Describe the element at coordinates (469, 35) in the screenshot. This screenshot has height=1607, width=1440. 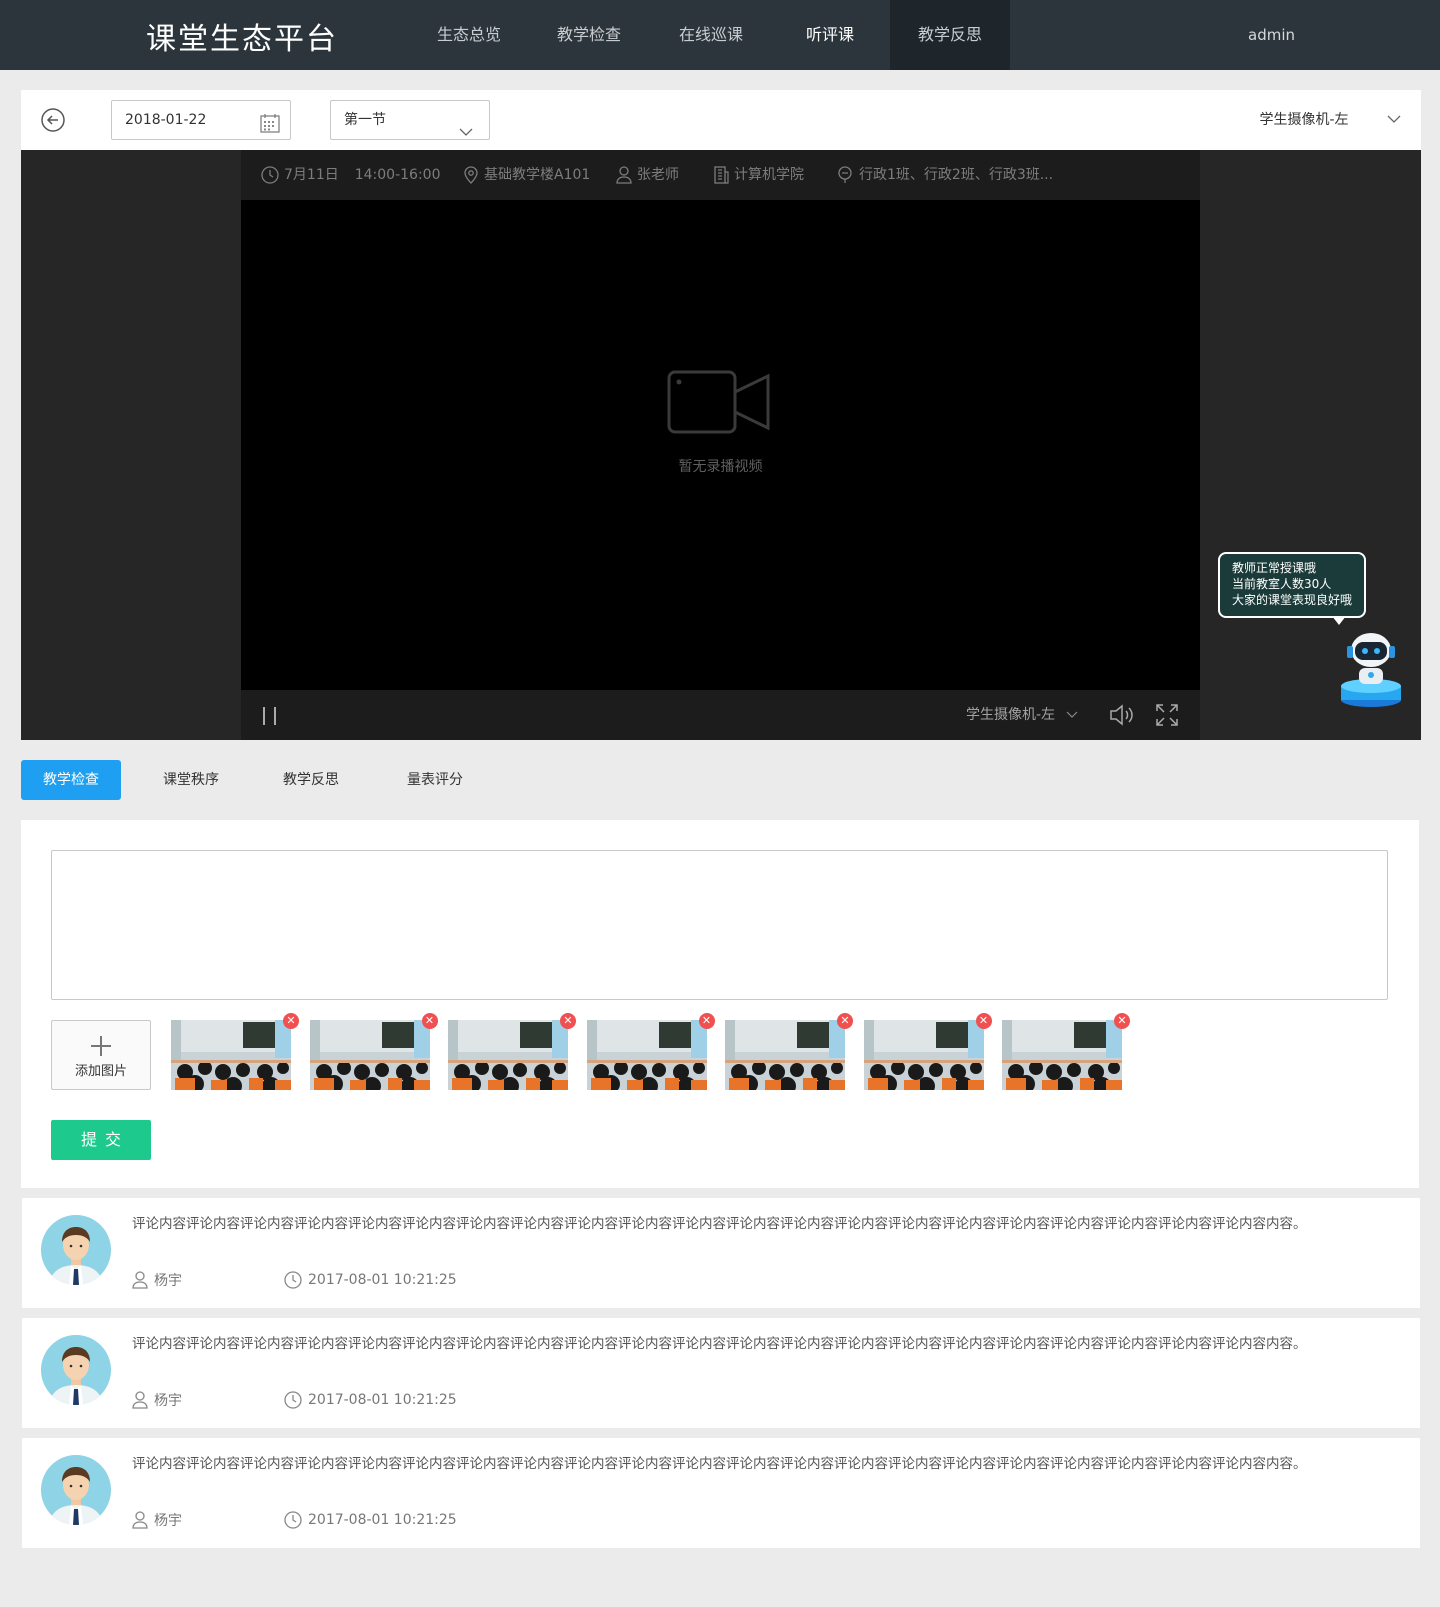
I see `nav-item-overview: 生态总览` at that location.